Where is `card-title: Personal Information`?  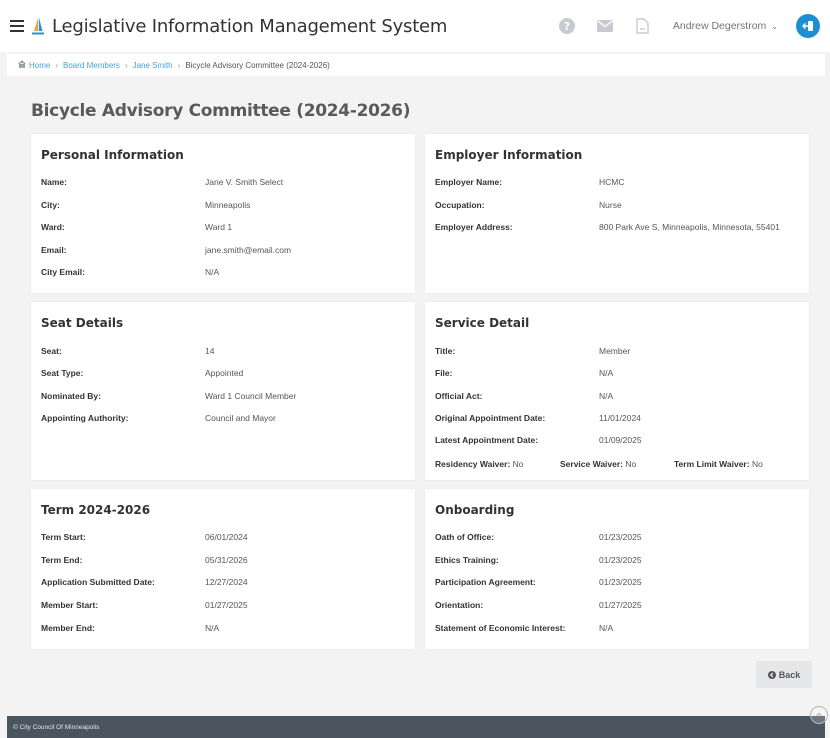 card-title: Personal Information is located at coordinates (112, 155).